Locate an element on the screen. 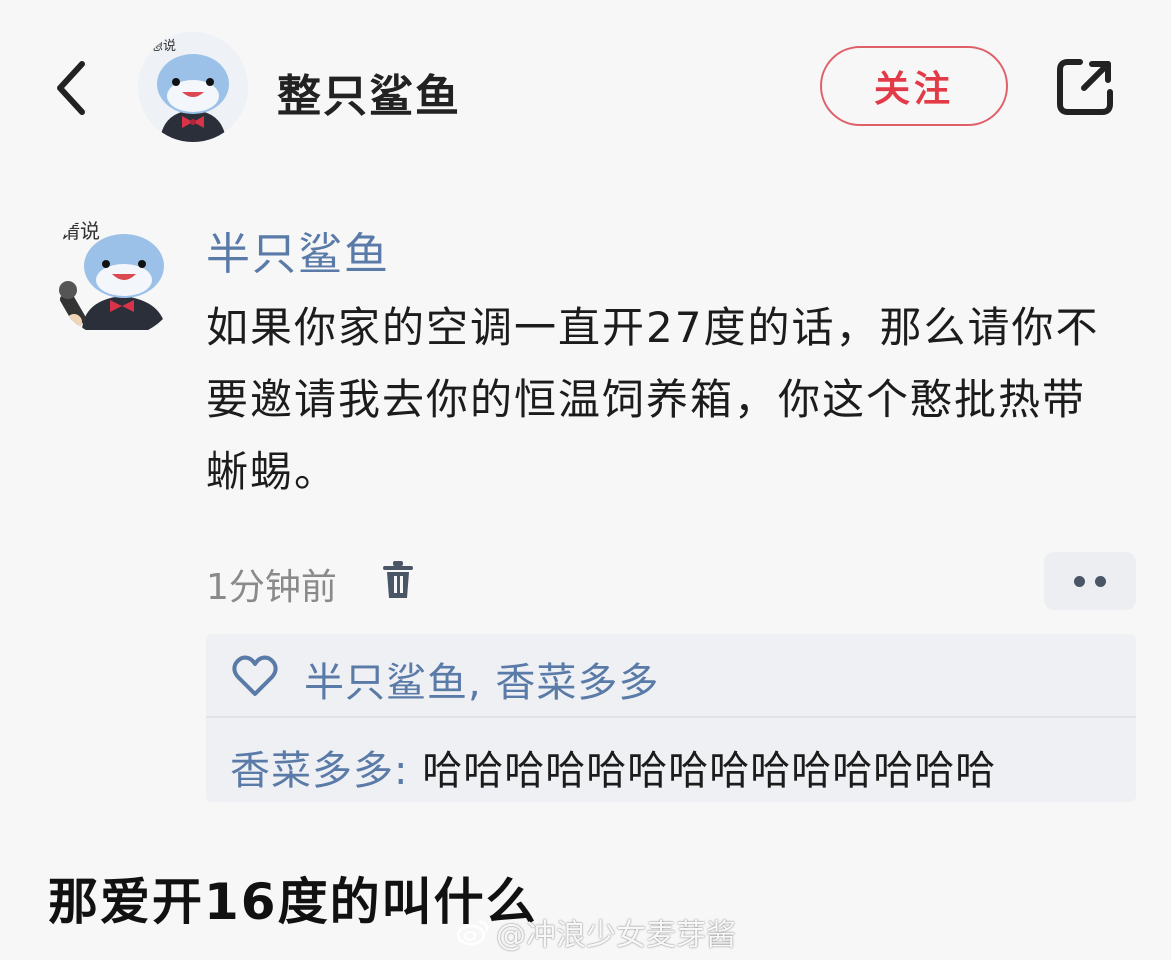 This screenshot has height=960, width=1171. trash-icon is located at coordinates (398, 579).